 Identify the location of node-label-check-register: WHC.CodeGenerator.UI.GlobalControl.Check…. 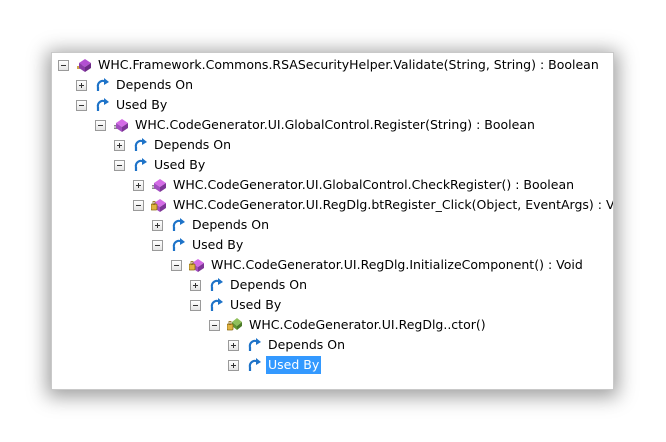
(374, 184).